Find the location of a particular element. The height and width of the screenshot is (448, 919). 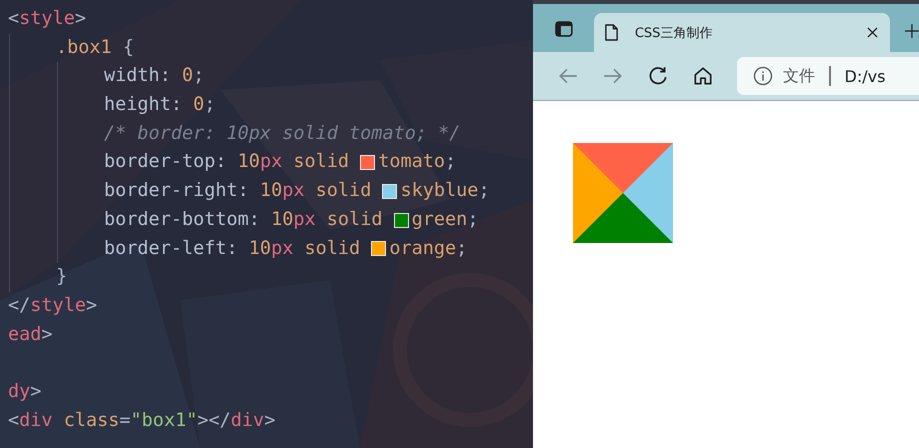

code-line: ead> is located at coordinates (30, 334).